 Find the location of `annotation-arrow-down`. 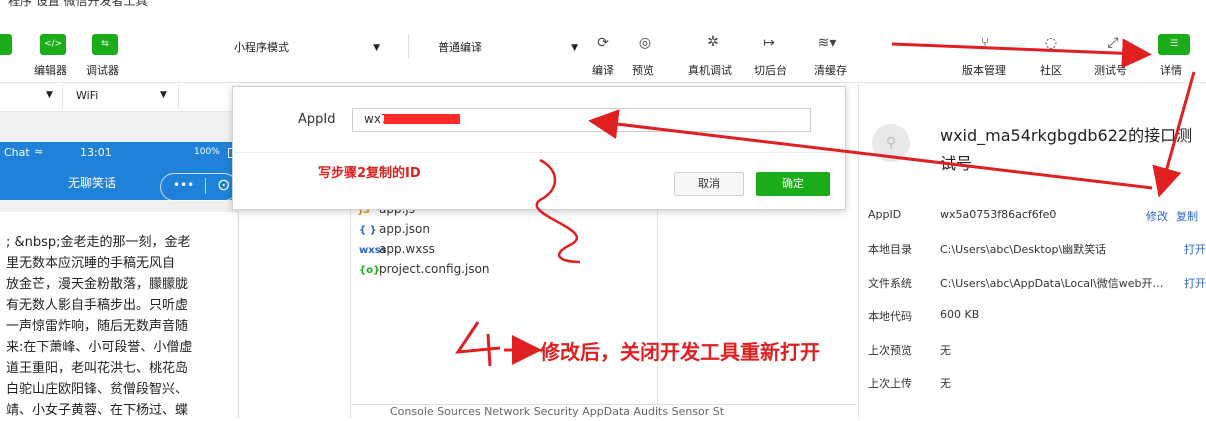

annotation-arrow-down is located at coordinates (1174, 134).